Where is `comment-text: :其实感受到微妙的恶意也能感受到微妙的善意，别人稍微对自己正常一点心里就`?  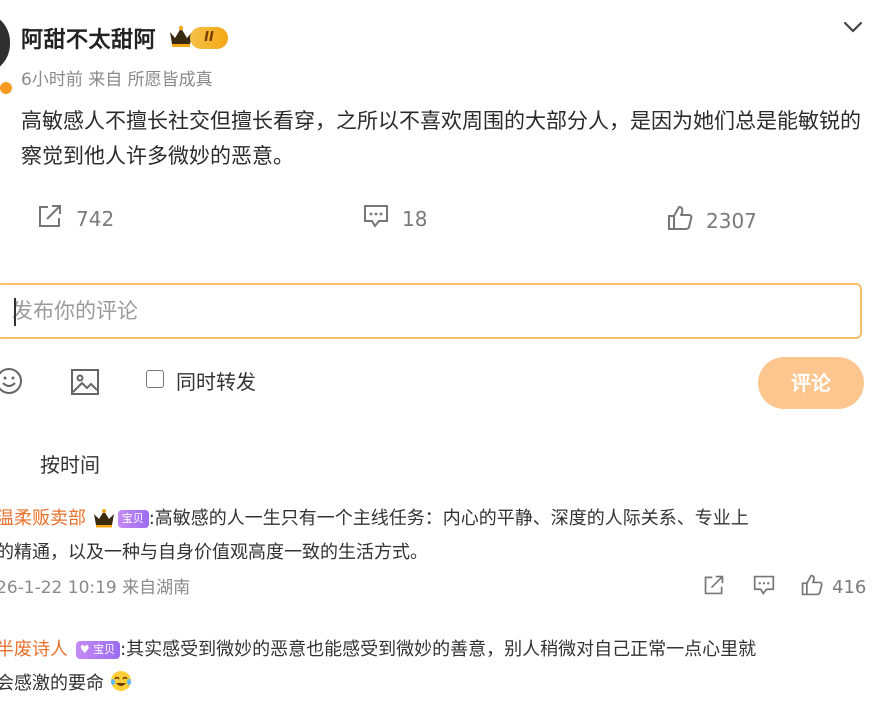 comment-text: :其实感受到微妙的恶意也能感受到微妙的善意，别人稍微对自己正常一点心里就 is located at coordinates (438, 649).